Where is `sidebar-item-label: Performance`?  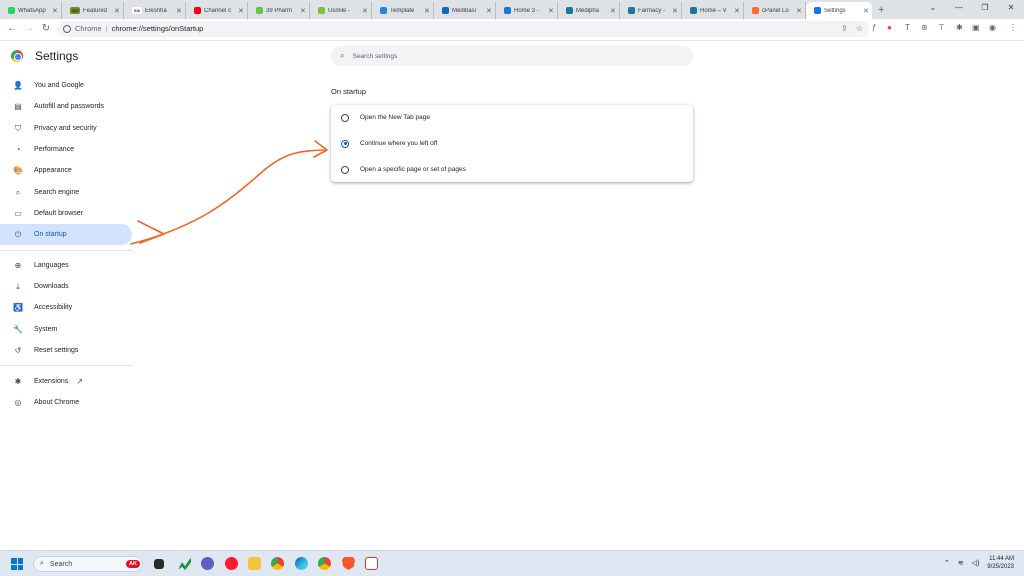 sidebar-item-label: Performance is located at coordinates (54, 149).